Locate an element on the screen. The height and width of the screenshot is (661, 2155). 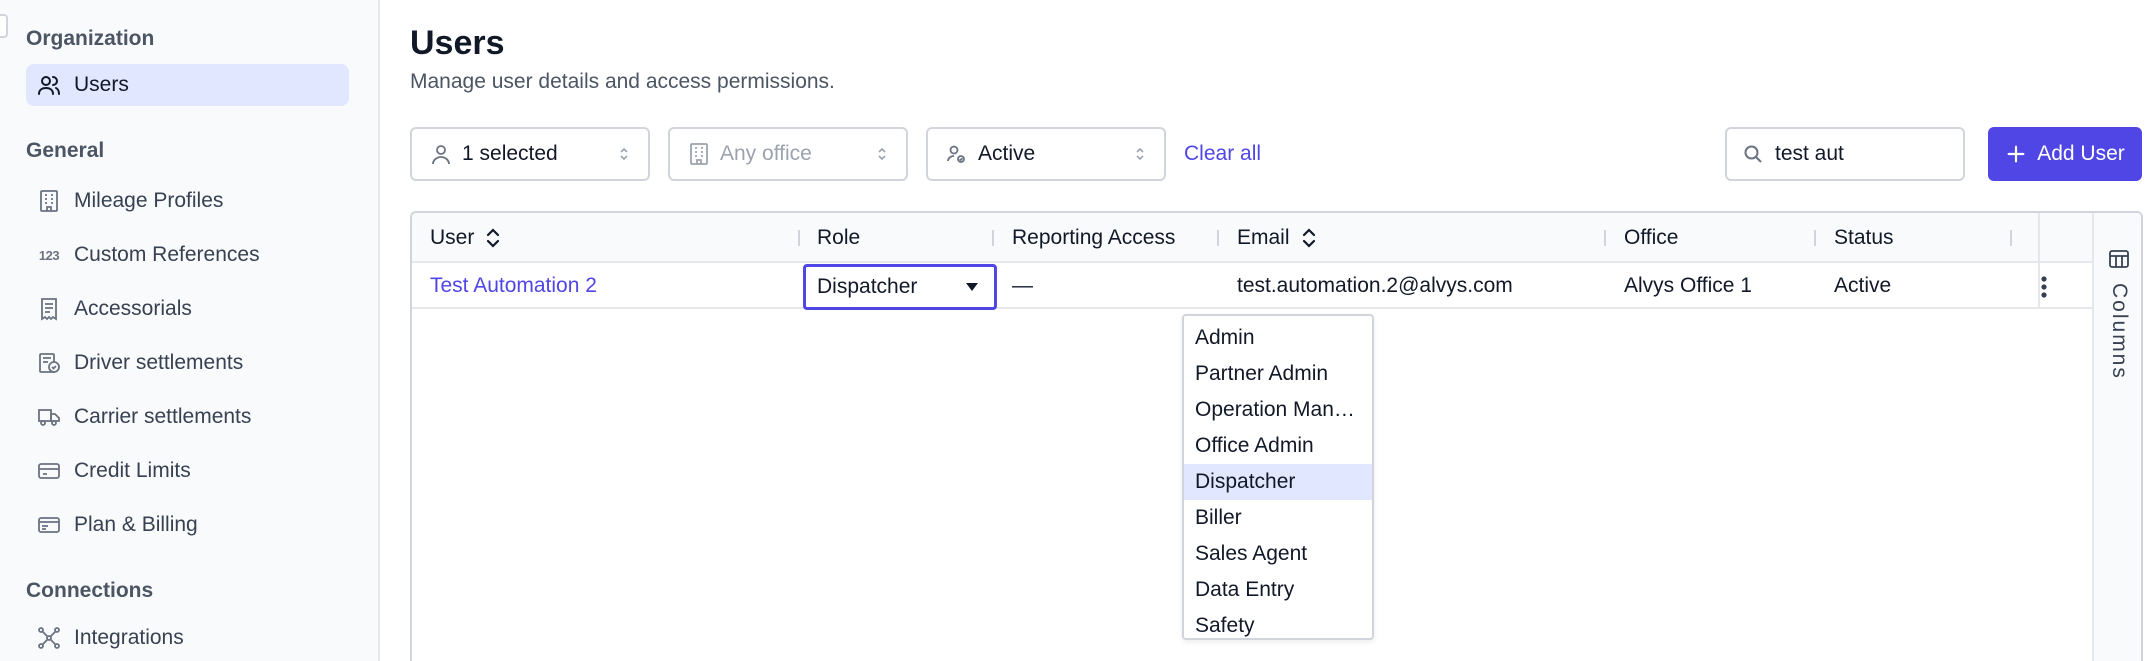
user-filter-select: 1 selected is located at coordinates (530, 154).